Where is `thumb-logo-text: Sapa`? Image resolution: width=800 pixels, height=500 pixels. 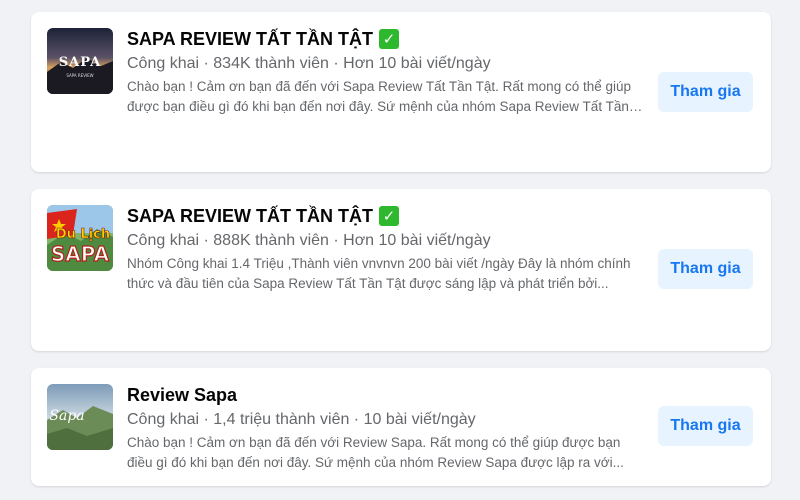 thumb-logo-text: Sapa is located at coordinates (66, 416).